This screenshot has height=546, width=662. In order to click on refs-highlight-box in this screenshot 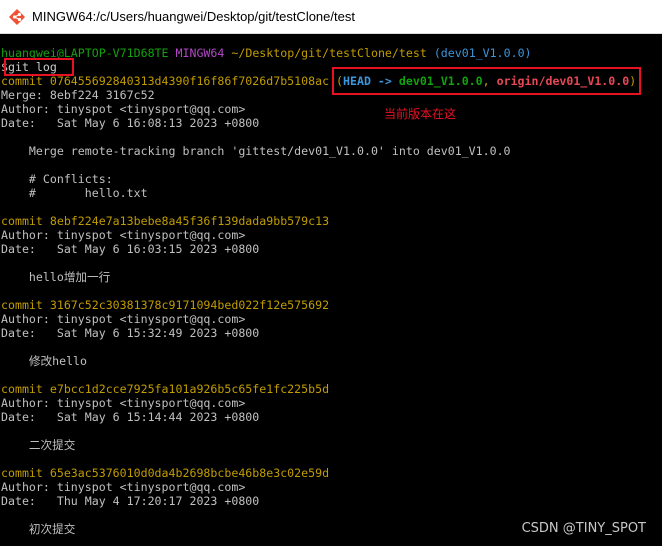, I will do `click(486, 81)`.